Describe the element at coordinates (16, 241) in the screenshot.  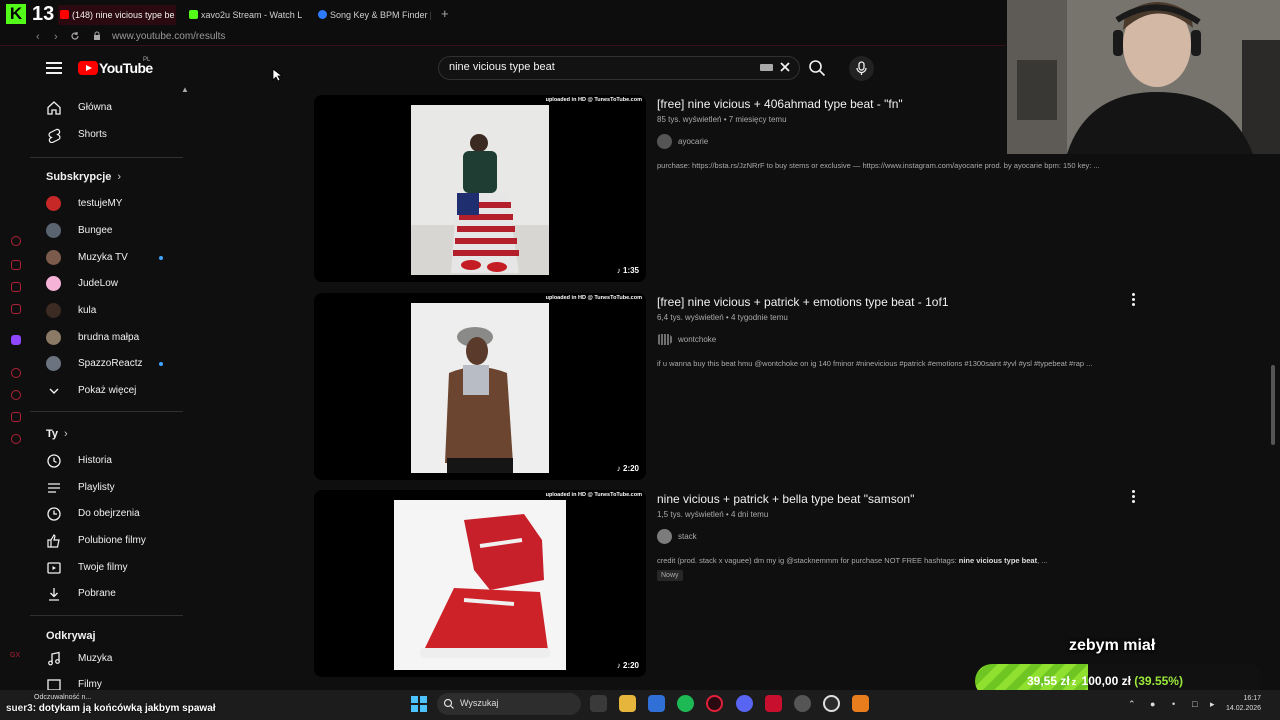
I see `messenger-icon` at that location.